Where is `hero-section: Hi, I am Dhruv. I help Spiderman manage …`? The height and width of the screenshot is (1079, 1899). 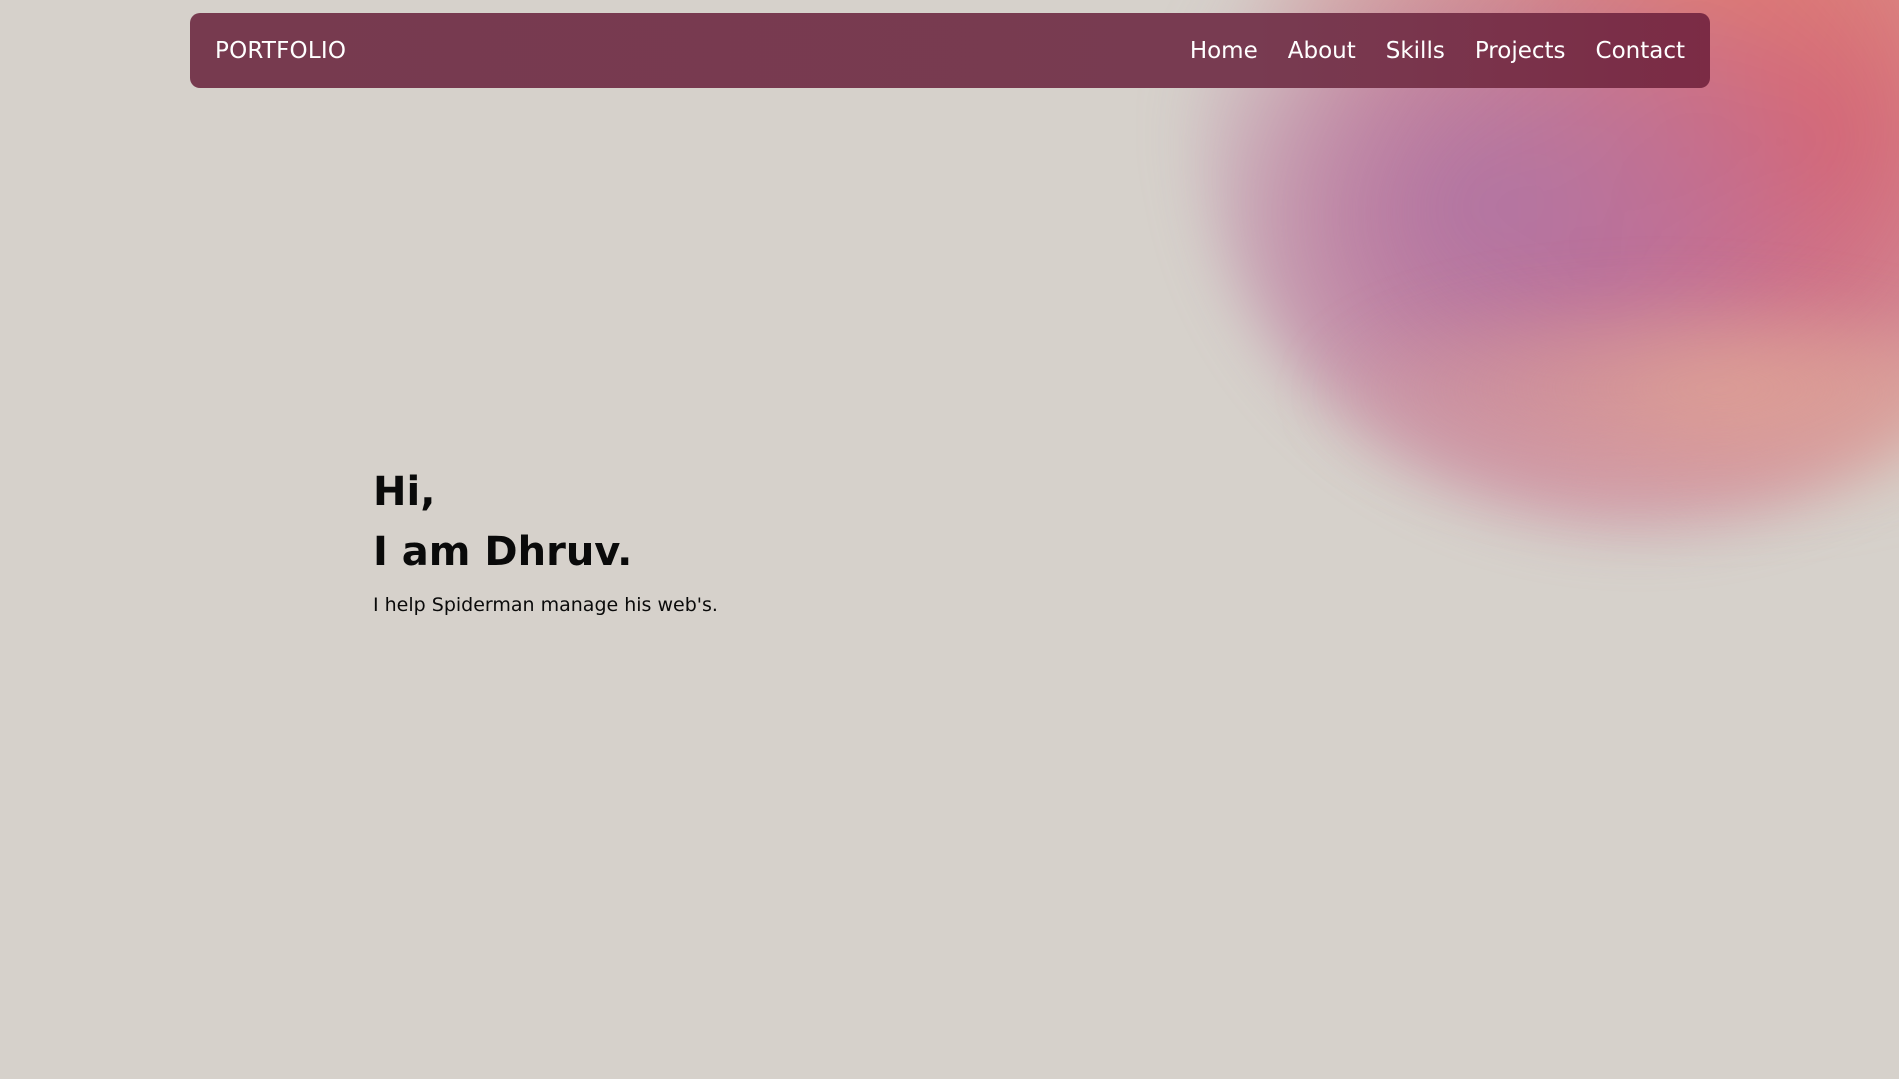 hero-section: Hi, I am Dhruv. I help Spiderman manage … is located at coordinates (545, 539).